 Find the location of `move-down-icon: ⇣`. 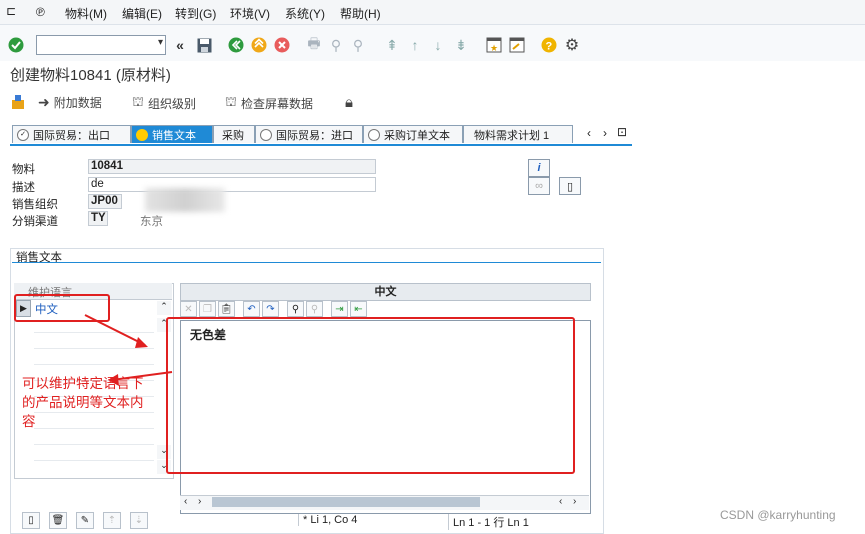

move-down-icon: ⇣ is located at coordinates (139, 520).